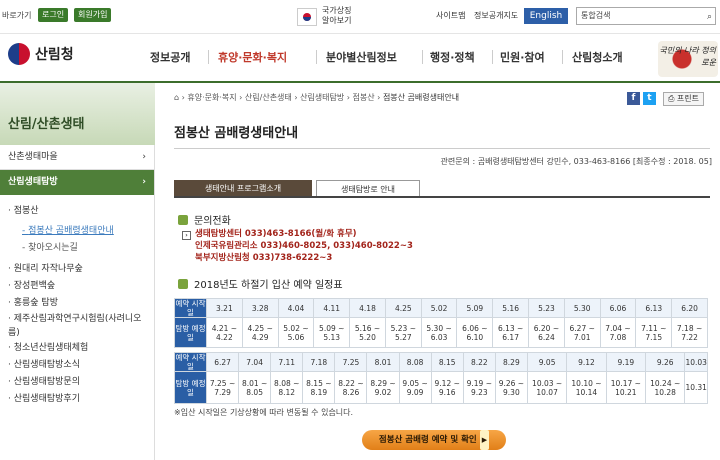 This screenshot has height=460, width=720. What do you see at coordinates (243, 188) in the screenshot?
I see `tab-program: 생태안내 프로그램소개` at bounding box center [243, 188].